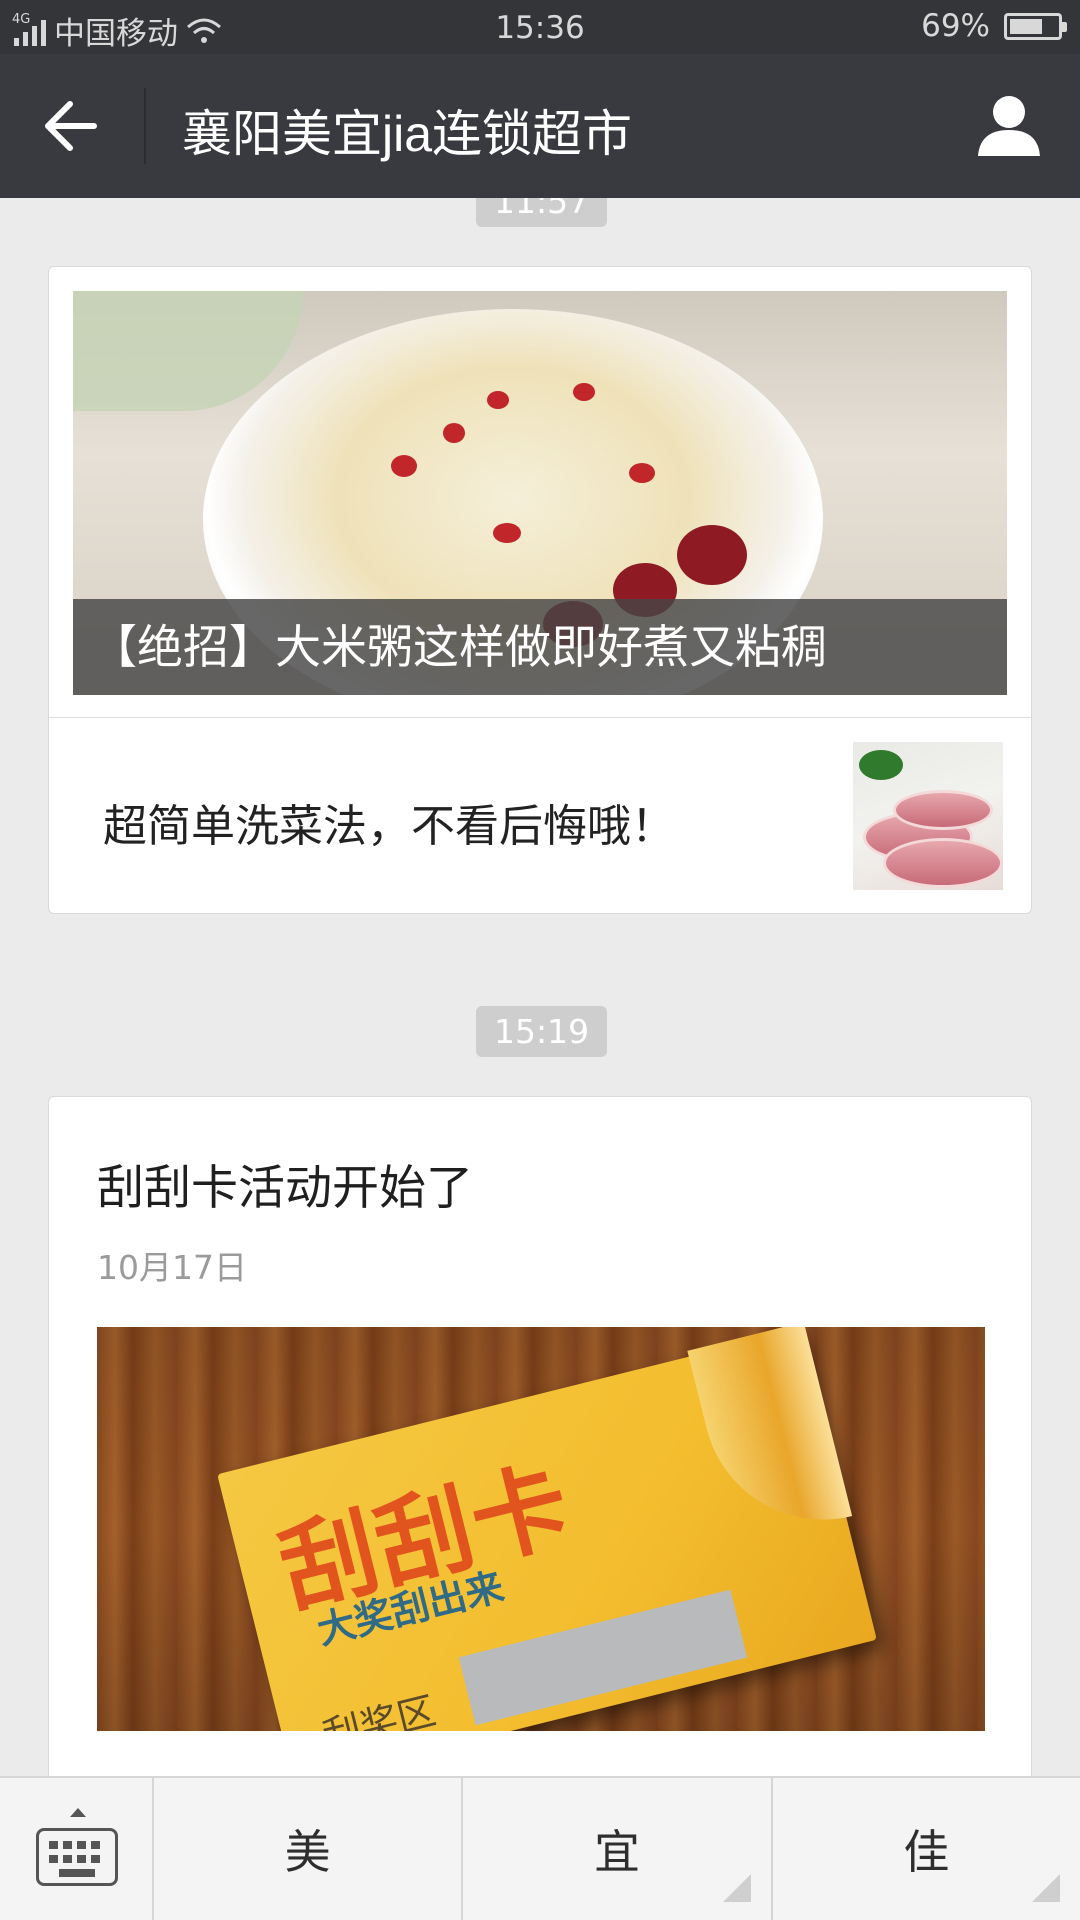 The width and height of the screenshot is (1080, 1920). Describe the element at coordinates (172, 1267) in the screenshot. I see `article-date: 10月17日` at that location.